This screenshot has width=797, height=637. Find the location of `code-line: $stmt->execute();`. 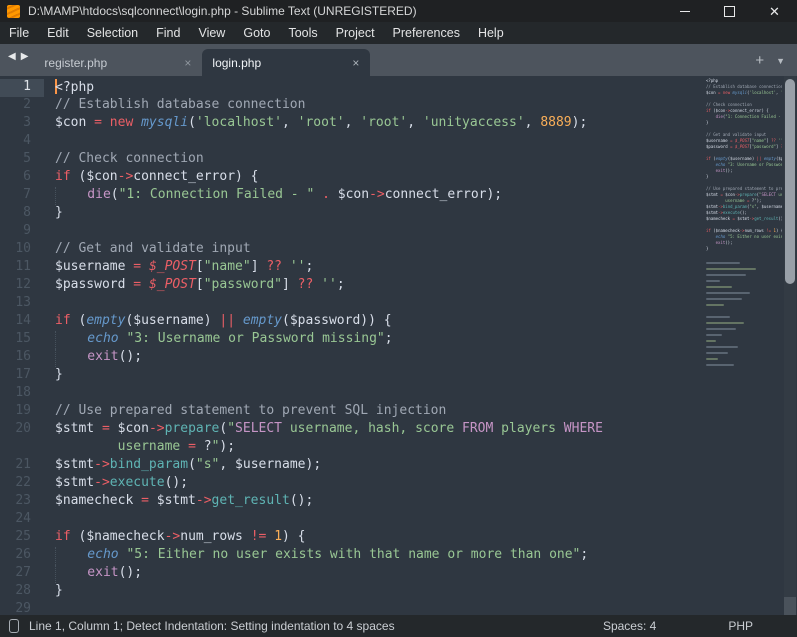

code-line: $stmt->execute(); is located at coordinates (374, 484).